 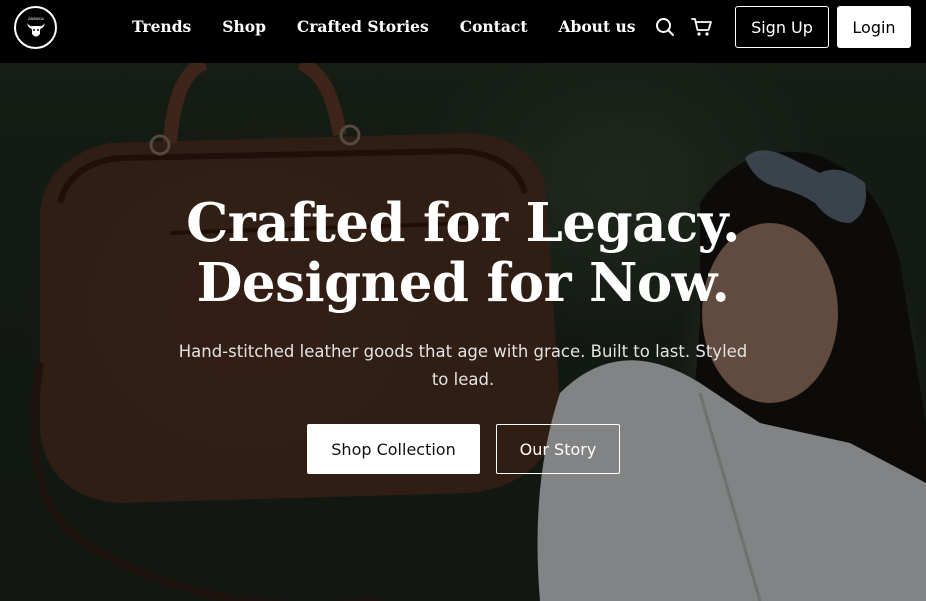 I want to click on nav-item-shop: Shop, so click(x=244, y=26).